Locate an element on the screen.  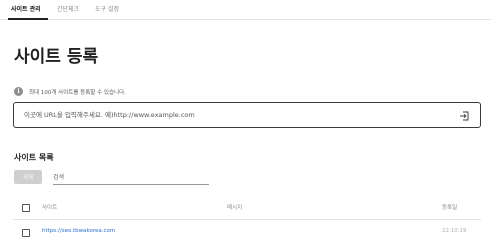
tab-simple-check: 간단체크 is located at coordinates (68, 8).